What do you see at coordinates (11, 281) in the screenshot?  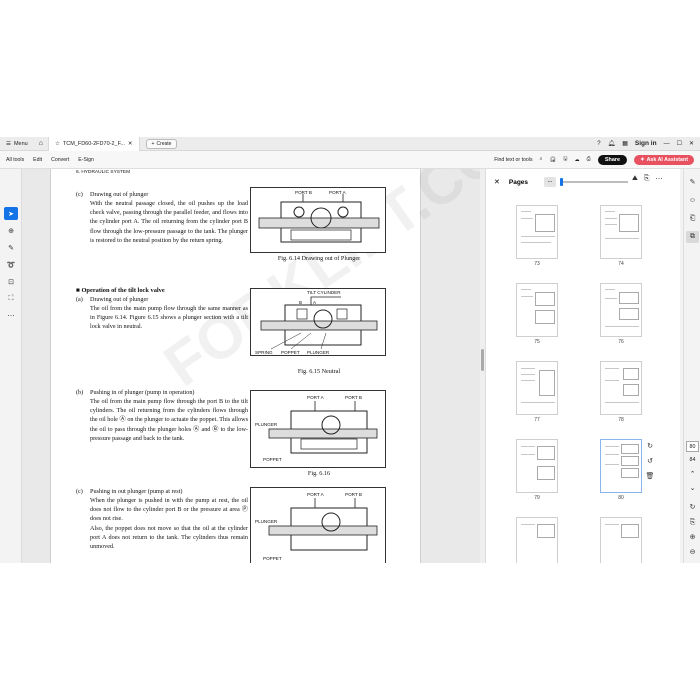 I see `text-select-icon: ⊡` at bounding box center [11, 281].